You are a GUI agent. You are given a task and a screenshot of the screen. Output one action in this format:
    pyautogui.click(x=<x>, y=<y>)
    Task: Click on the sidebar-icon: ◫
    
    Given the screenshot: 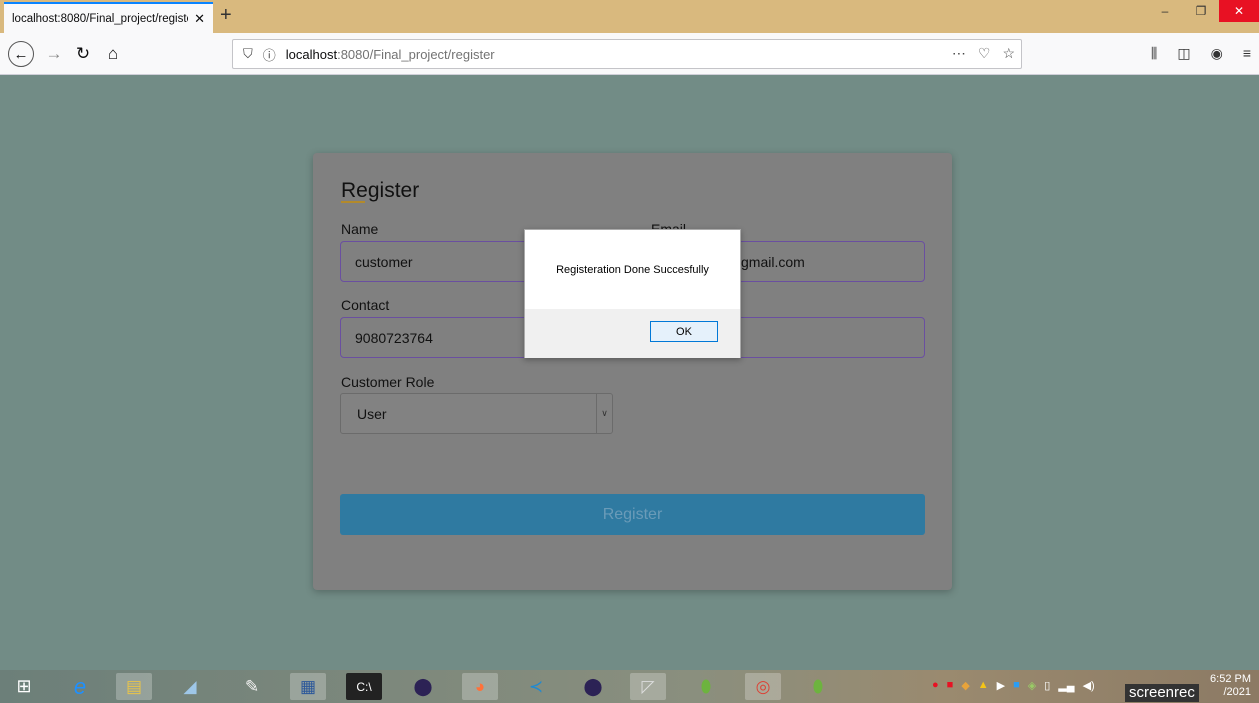 What is the action you would take?
    pyautogui.click(x=1183, y=53)
    